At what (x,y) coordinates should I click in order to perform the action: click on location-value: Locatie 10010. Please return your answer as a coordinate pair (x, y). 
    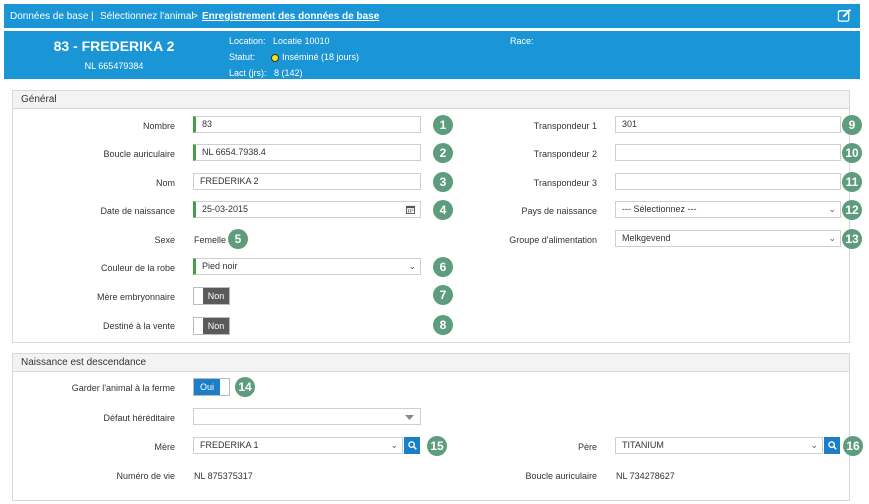
    Looking at the image, I should click on (301, 41).